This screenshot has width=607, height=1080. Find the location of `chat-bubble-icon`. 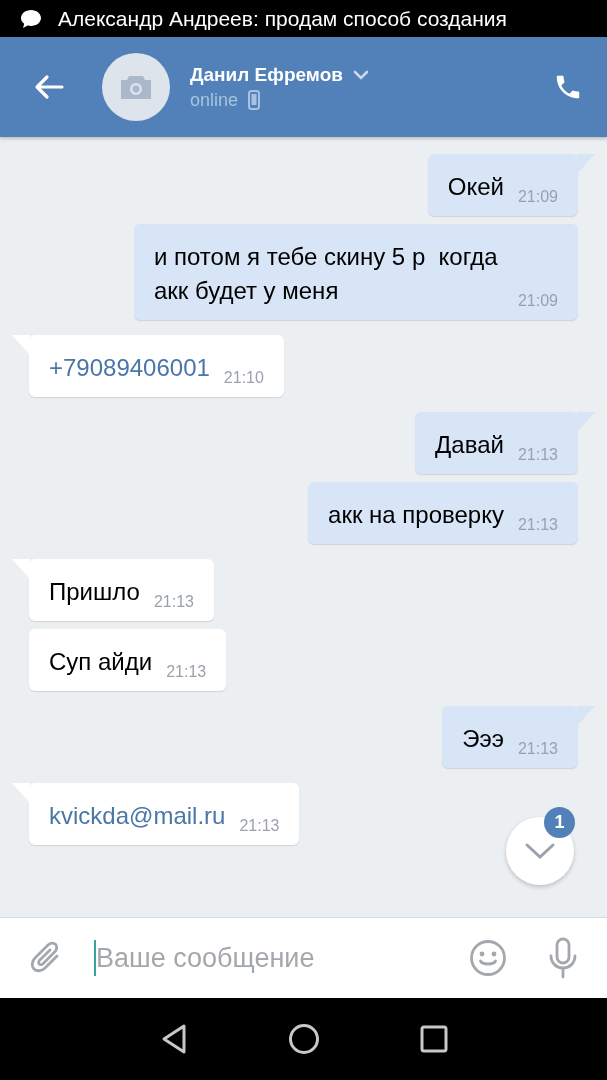

chat-bubble-icon is located at coordinates (31, 18).